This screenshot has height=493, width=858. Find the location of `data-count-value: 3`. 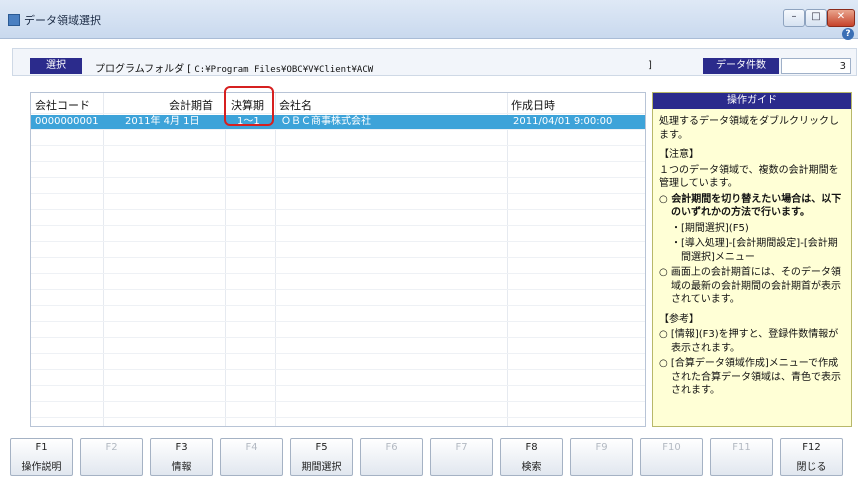

data-count-value: 3 is located at coordinates (816, 66).